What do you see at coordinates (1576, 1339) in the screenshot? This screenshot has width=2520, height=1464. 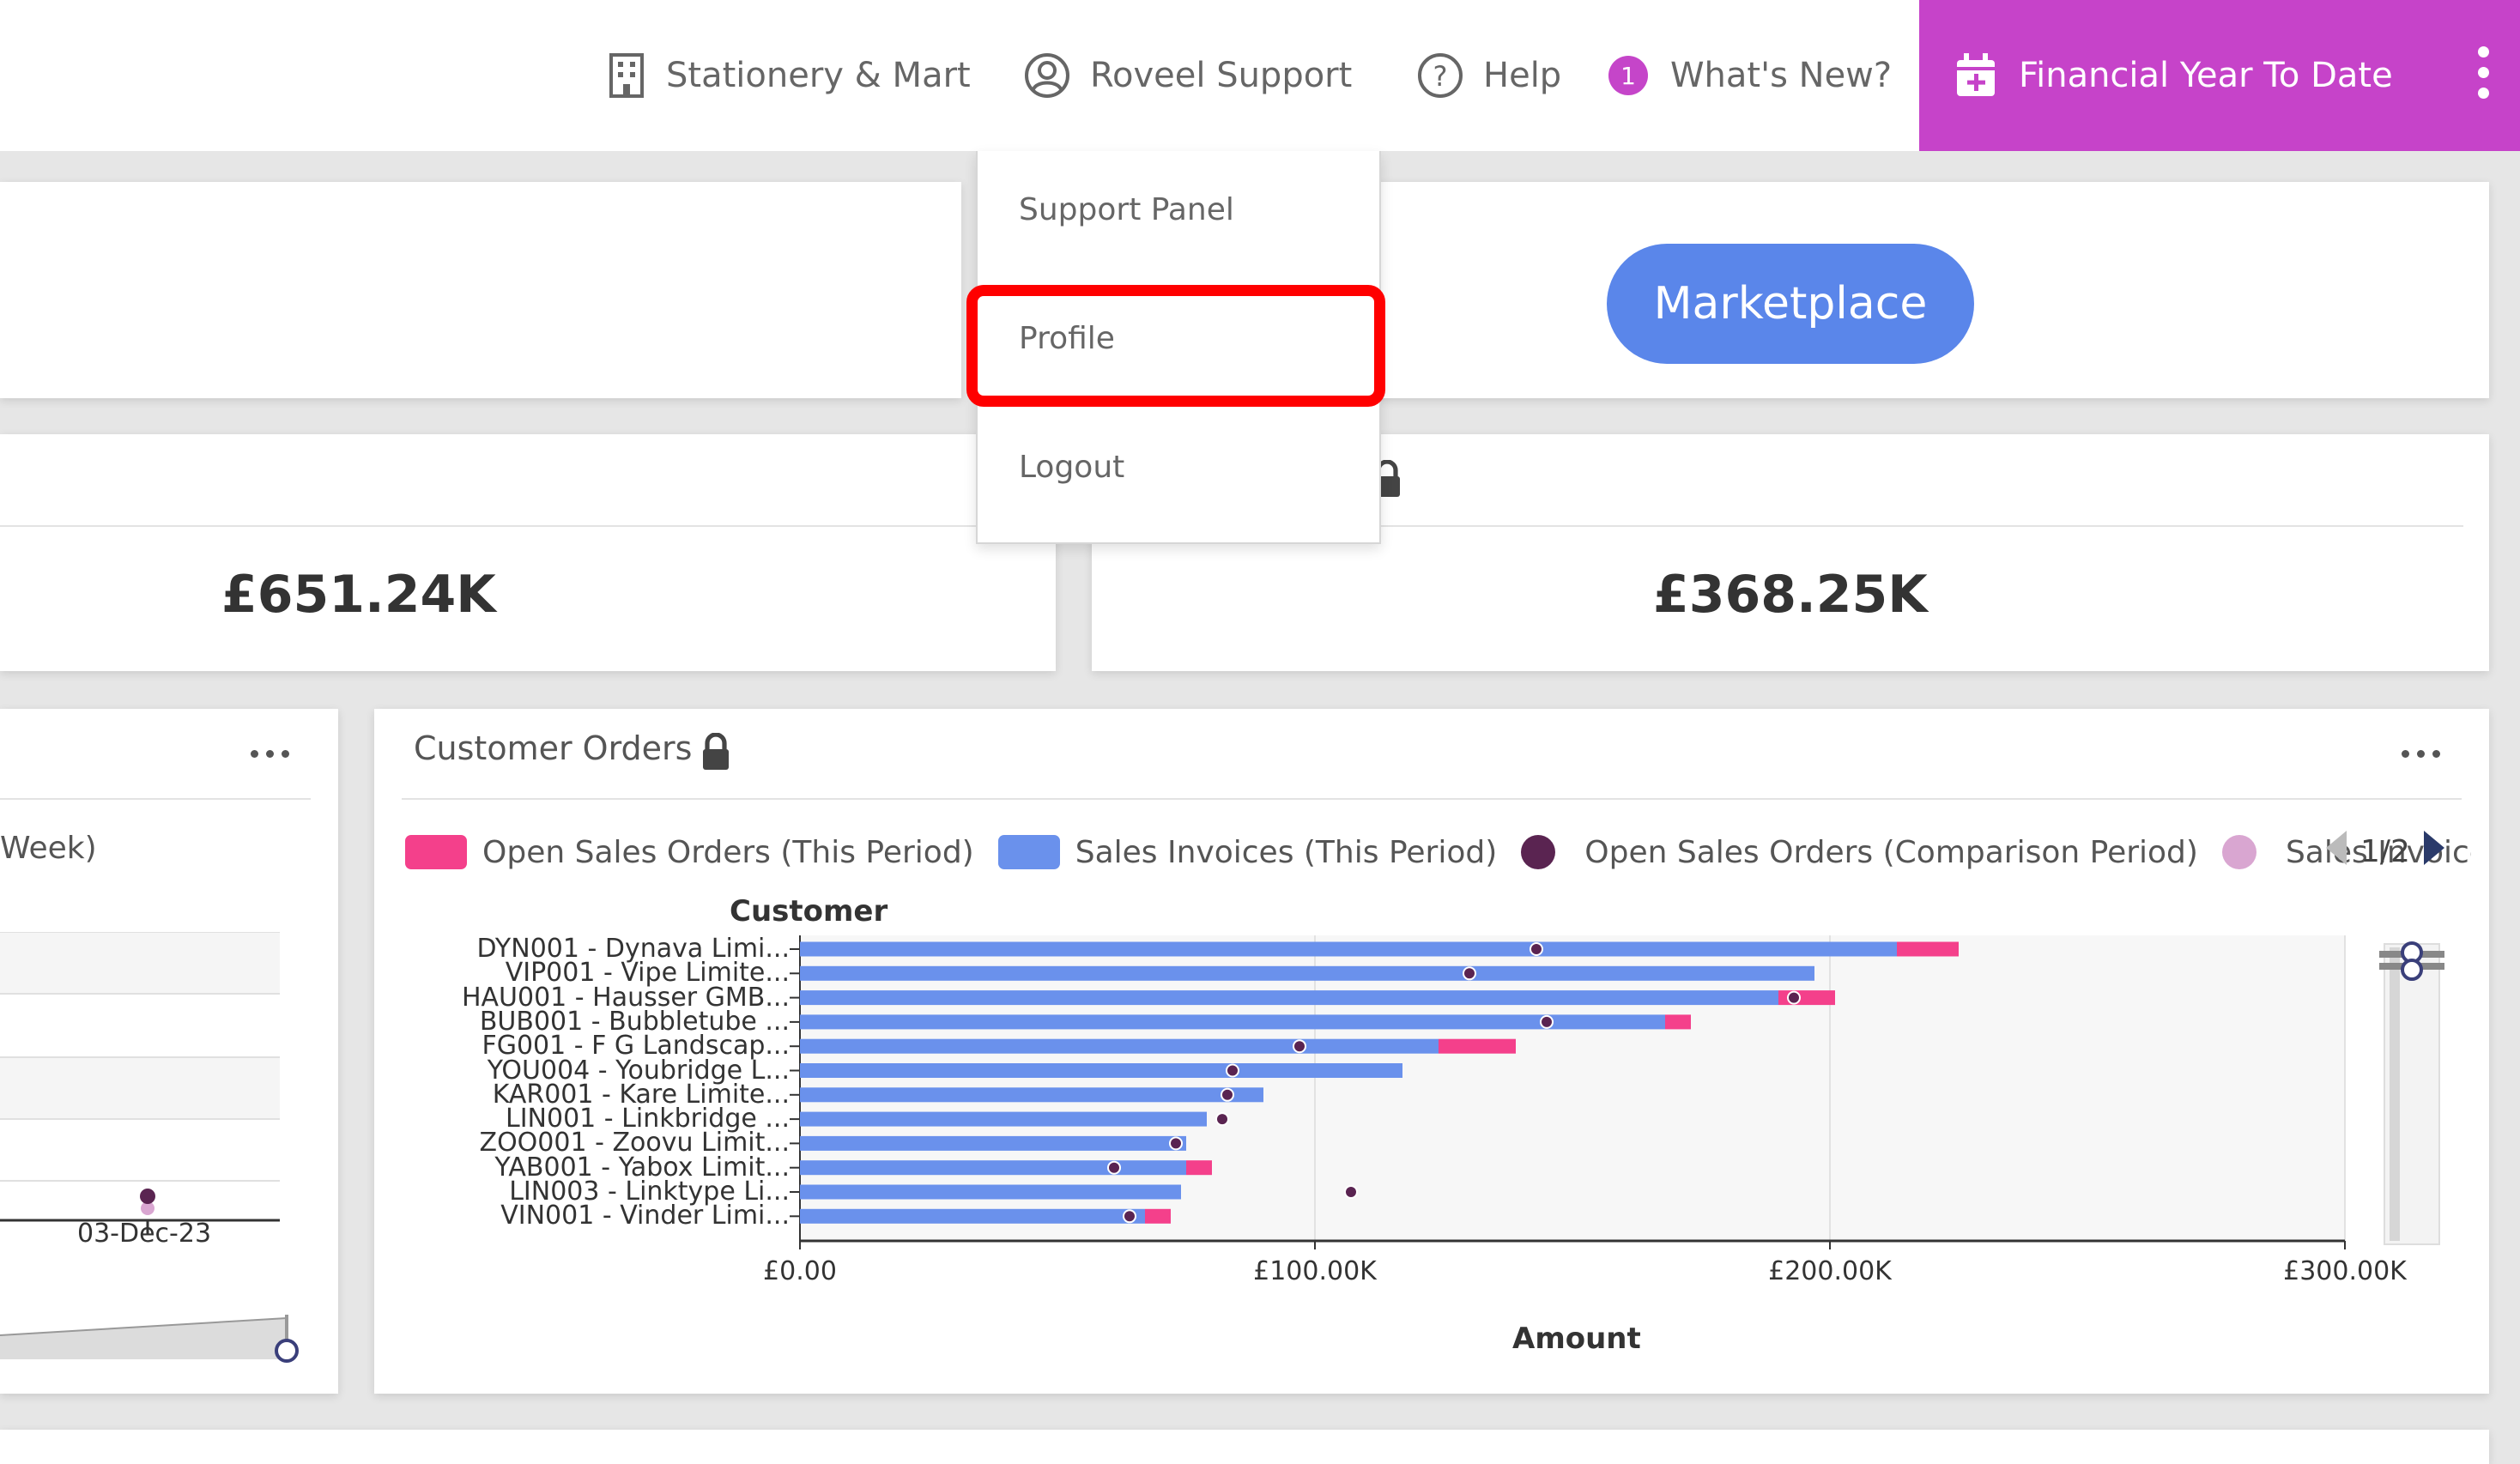 I see `x-axis-title: Amount` at bounding box center [1576, 1339].